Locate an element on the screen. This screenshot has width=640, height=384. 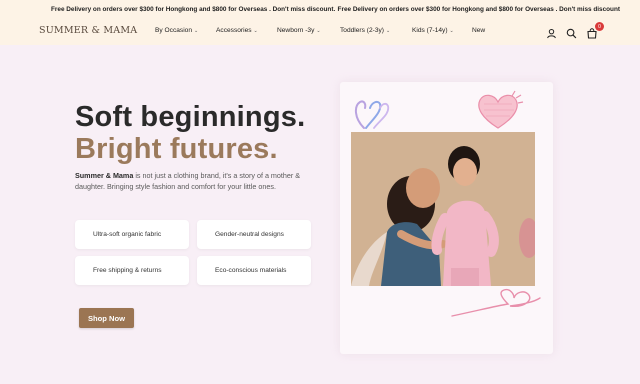
nav-item-label: By Occasion is located at coordinates (174, 30).